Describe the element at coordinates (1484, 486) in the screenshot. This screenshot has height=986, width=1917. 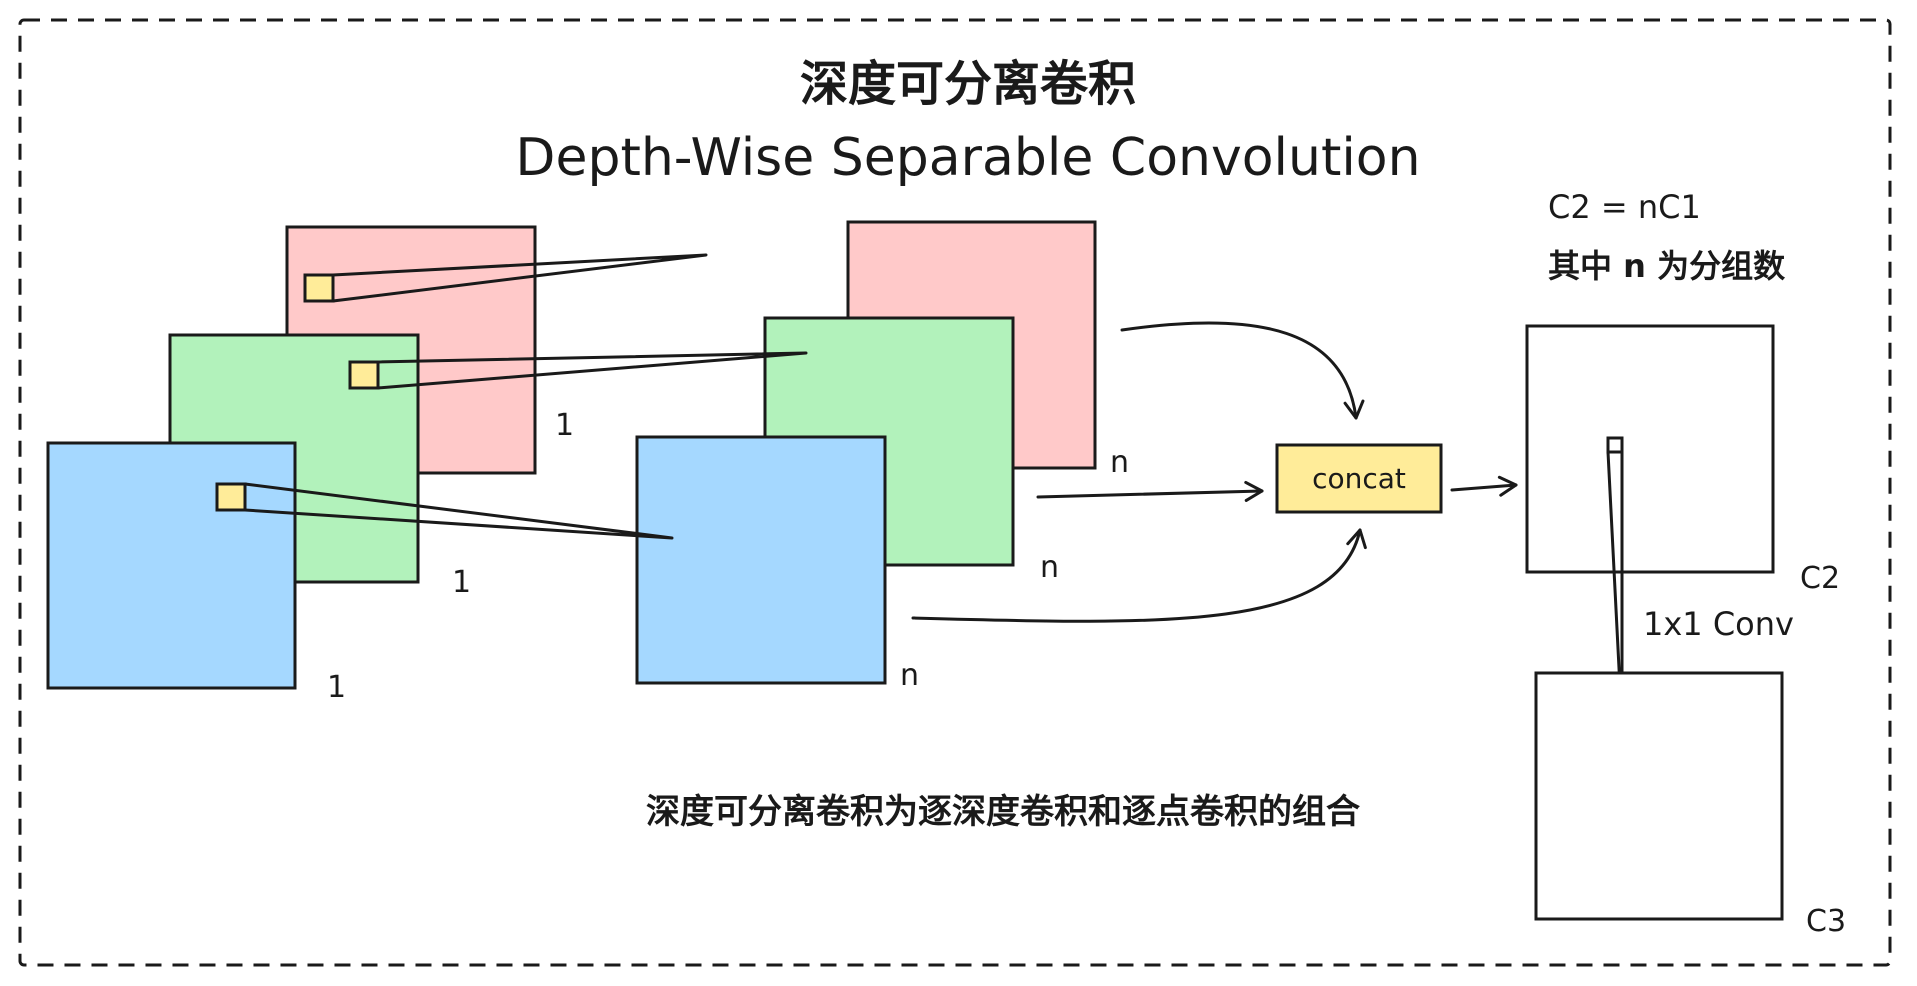
I see `arrow-concat-to-c2` at that location.